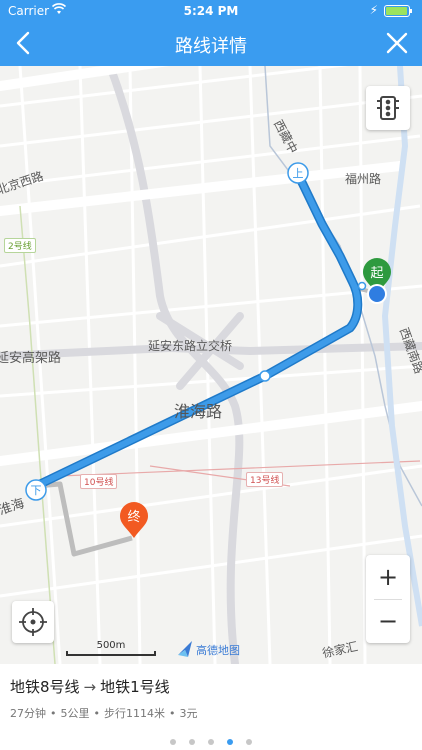  I want to click on route-meta: 27分钟 • 5公里 • 步行1114米 • 3元, so click(104, 713).